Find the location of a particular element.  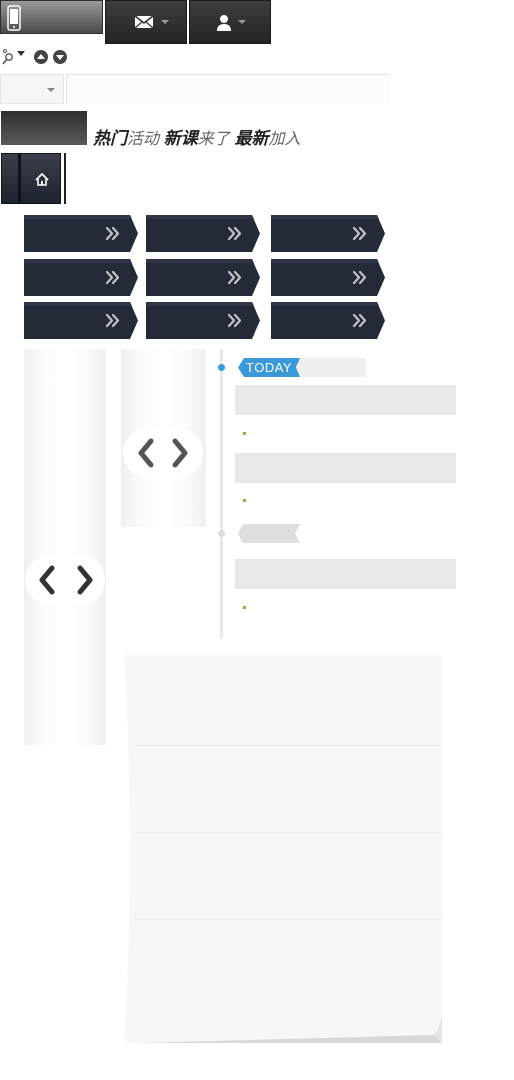

slogan-new-rest: 来了 is located at coordinates (213, 139).